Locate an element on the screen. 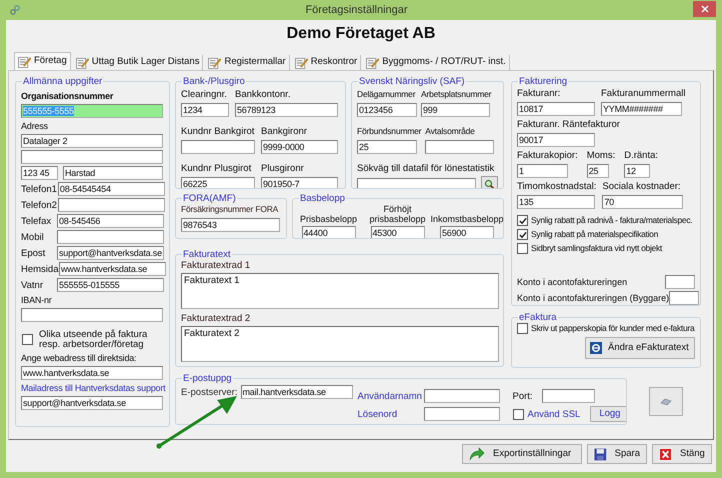 This screenshot has width=722, height=478. text-field: 08-545456 is located at coordinates (110, 221).